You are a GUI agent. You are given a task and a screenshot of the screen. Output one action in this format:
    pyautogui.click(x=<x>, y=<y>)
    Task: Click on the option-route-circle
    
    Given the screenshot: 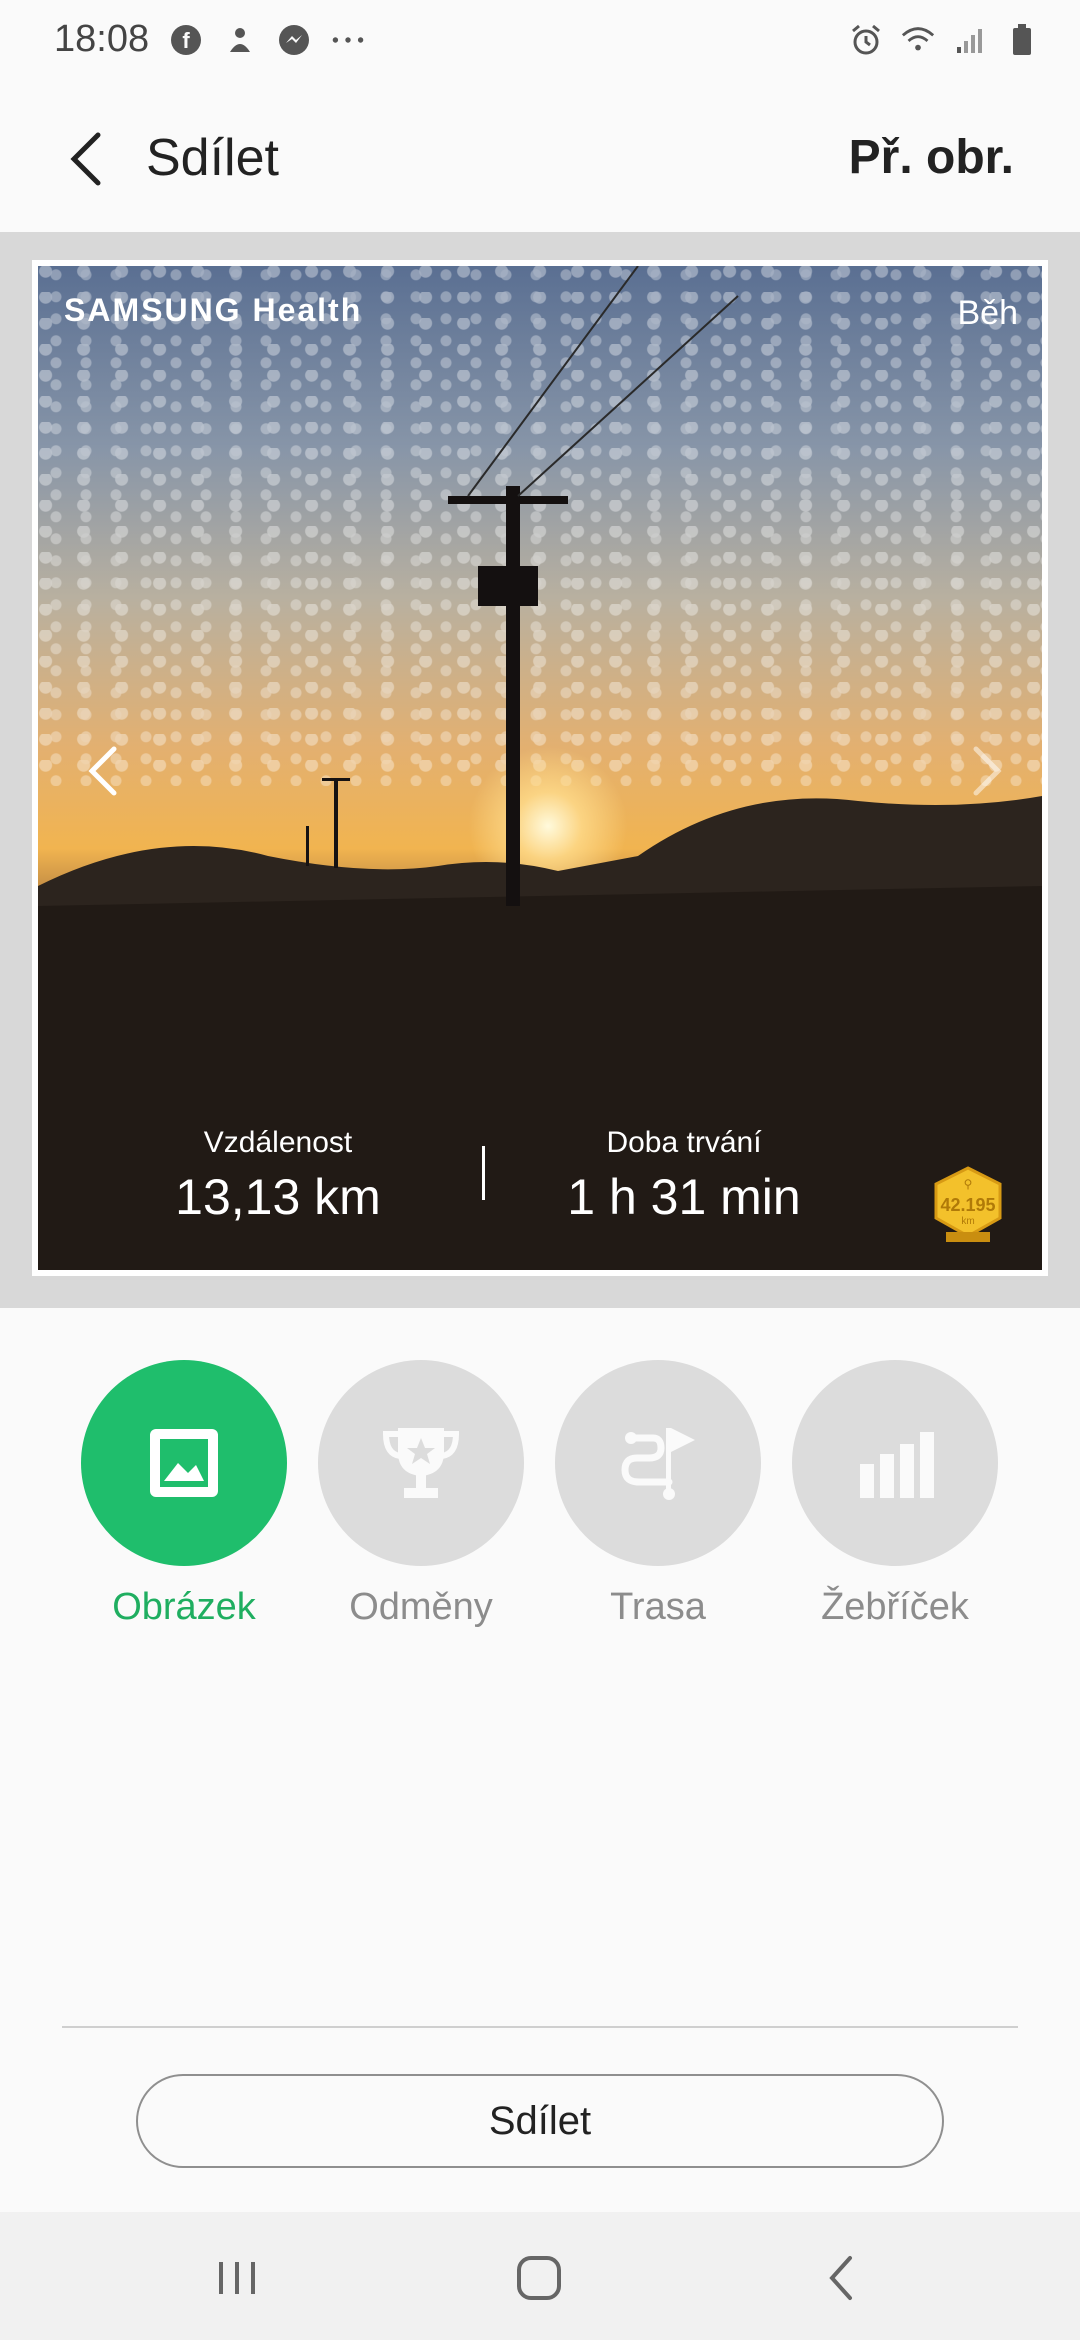 What is the action you would take?
    pyautogui.click(x=658, y=1463)
    